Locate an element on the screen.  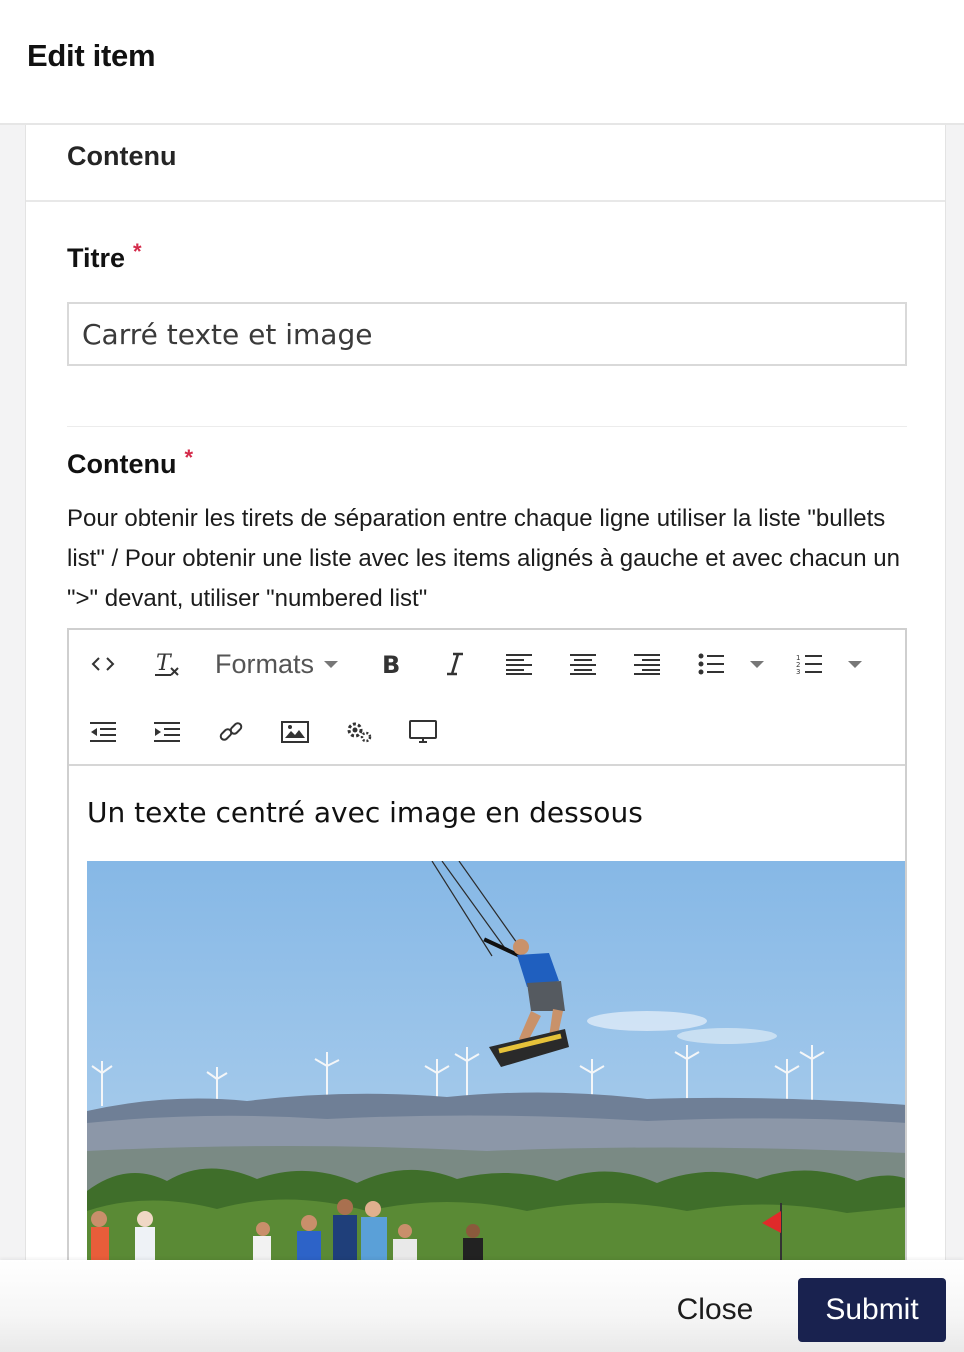
align-right-icon is located at coordinates (647, 664).